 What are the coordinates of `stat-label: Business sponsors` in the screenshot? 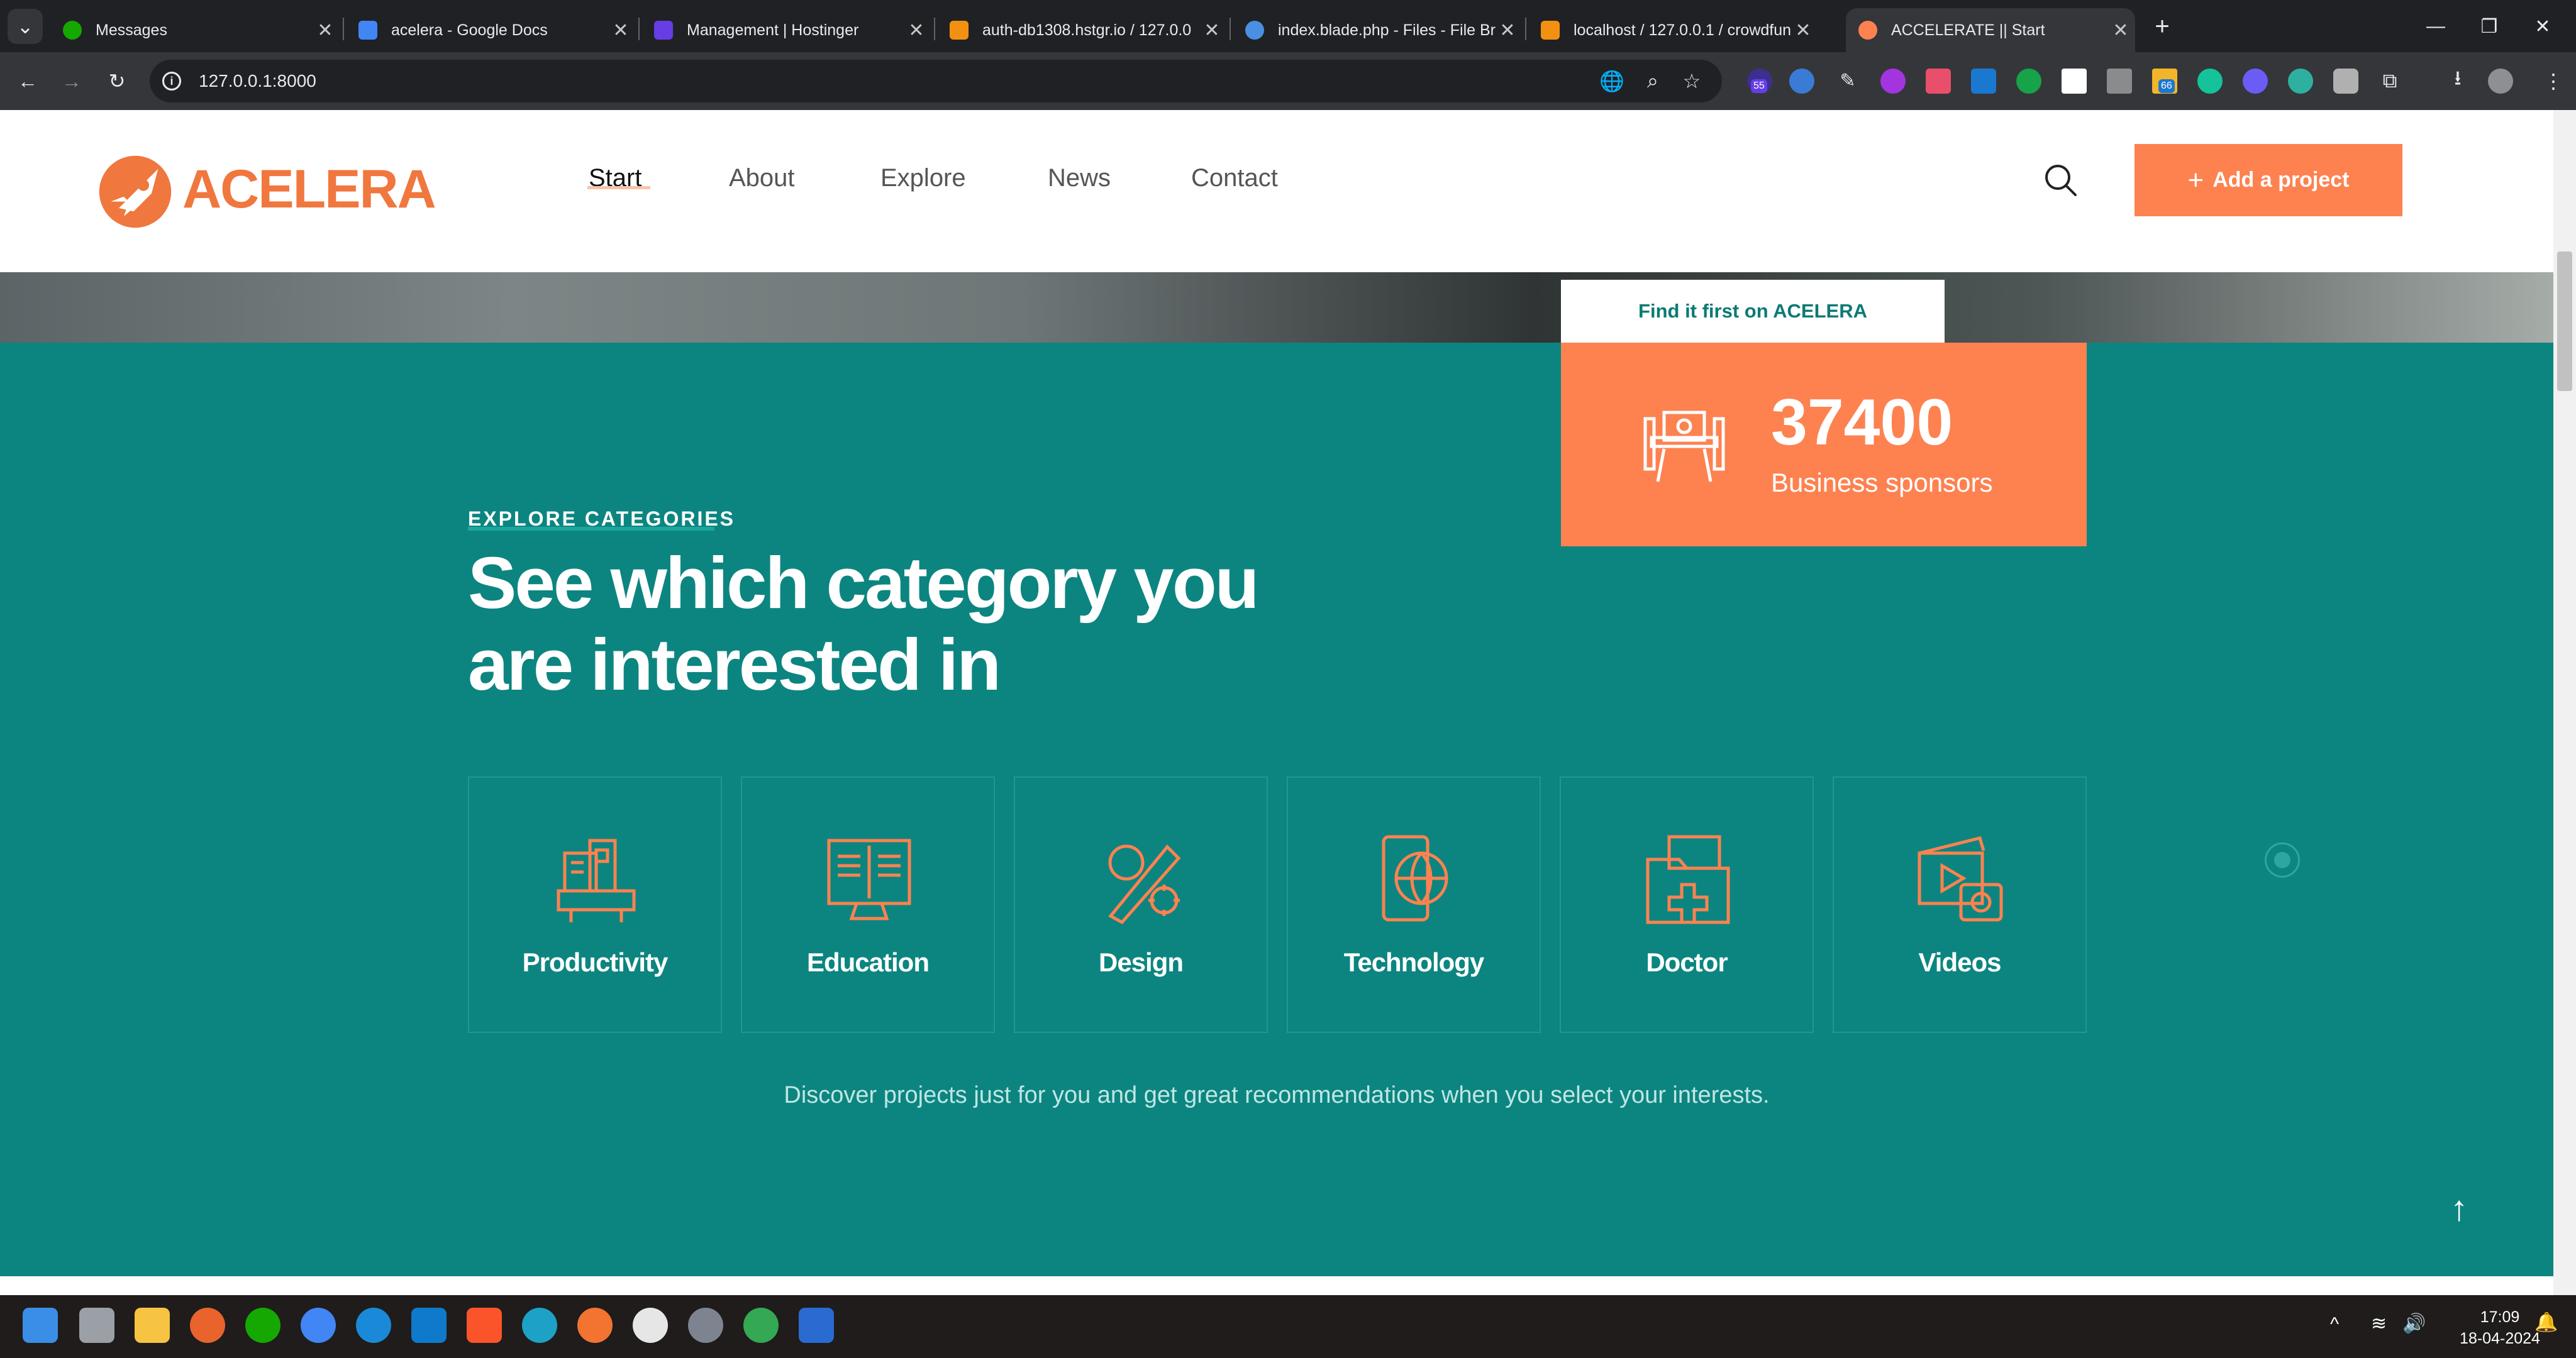 It's located at (1882, 482).